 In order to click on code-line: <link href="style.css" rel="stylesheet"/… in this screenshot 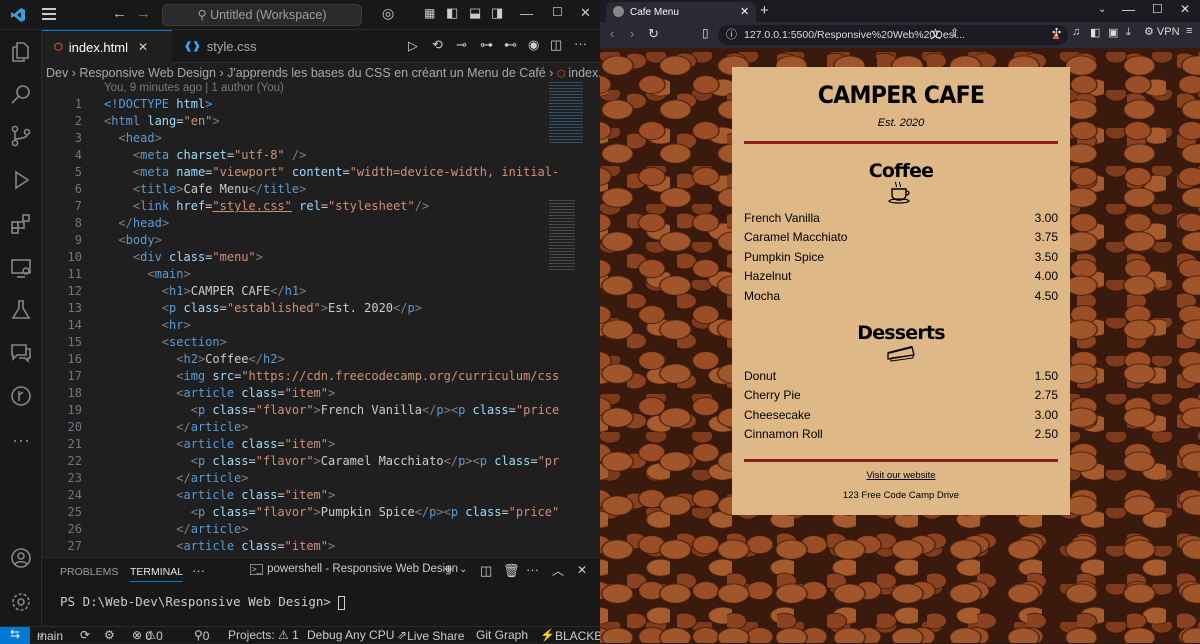, I will do `click(266, 206)`.